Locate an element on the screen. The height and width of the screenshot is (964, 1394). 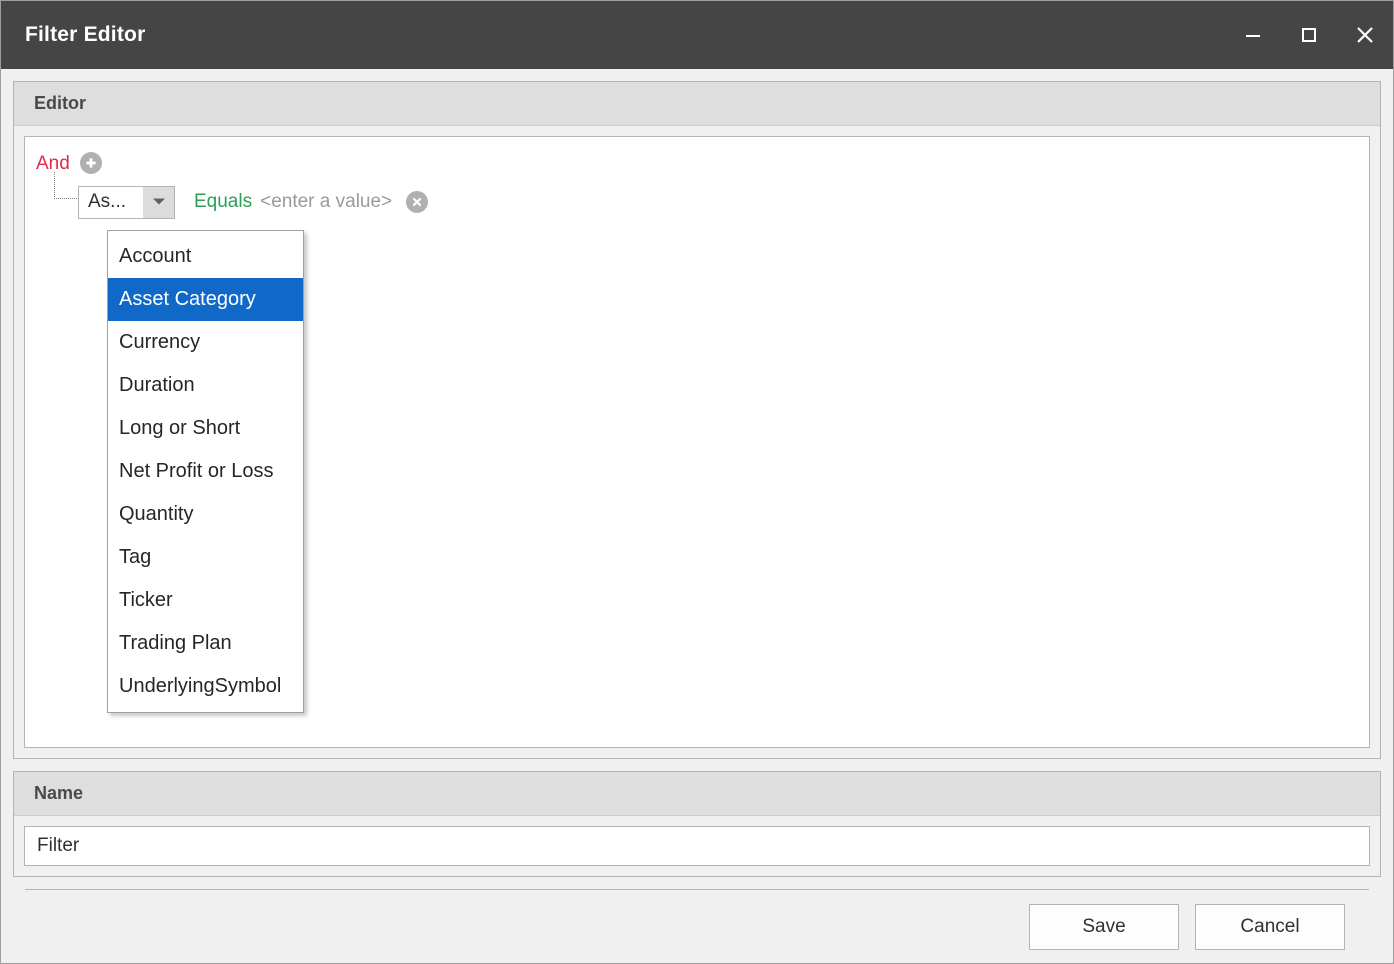
dropdown-item-quantity: Quantity is located at coordinates (205, 514).